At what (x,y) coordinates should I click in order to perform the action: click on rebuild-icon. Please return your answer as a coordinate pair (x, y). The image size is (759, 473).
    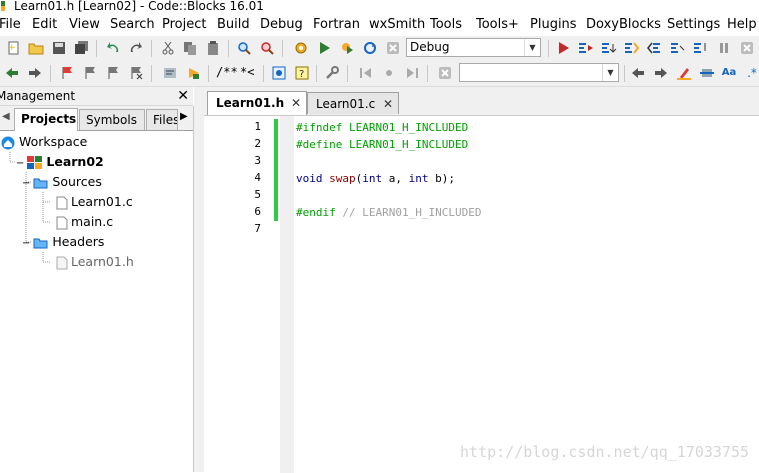
    Looking at the image, I should click on (370, 48).